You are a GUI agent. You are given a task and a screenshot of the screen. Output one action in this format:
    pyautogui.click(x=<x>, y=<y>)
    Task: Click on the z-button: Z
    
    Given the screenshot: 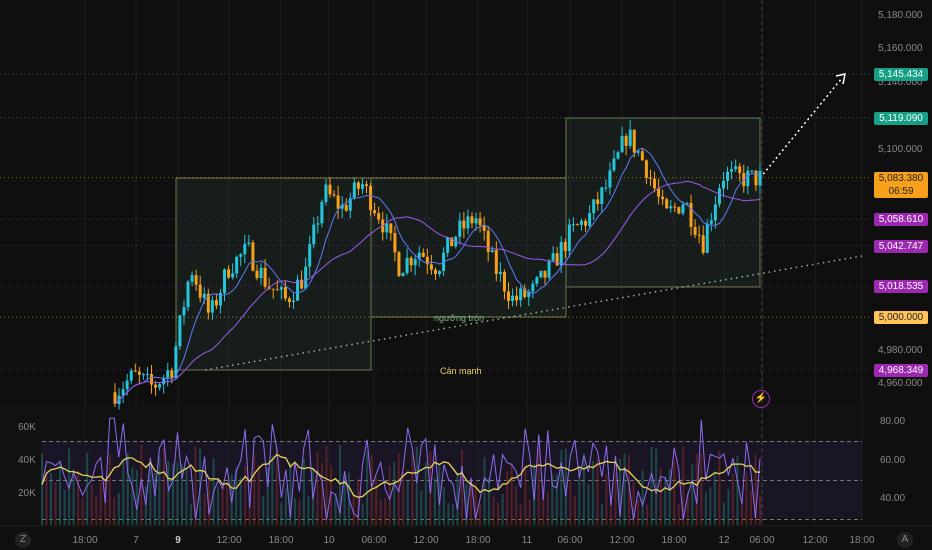 What is the action you would take?
    pyautogui.click(x=23, y=540)
    